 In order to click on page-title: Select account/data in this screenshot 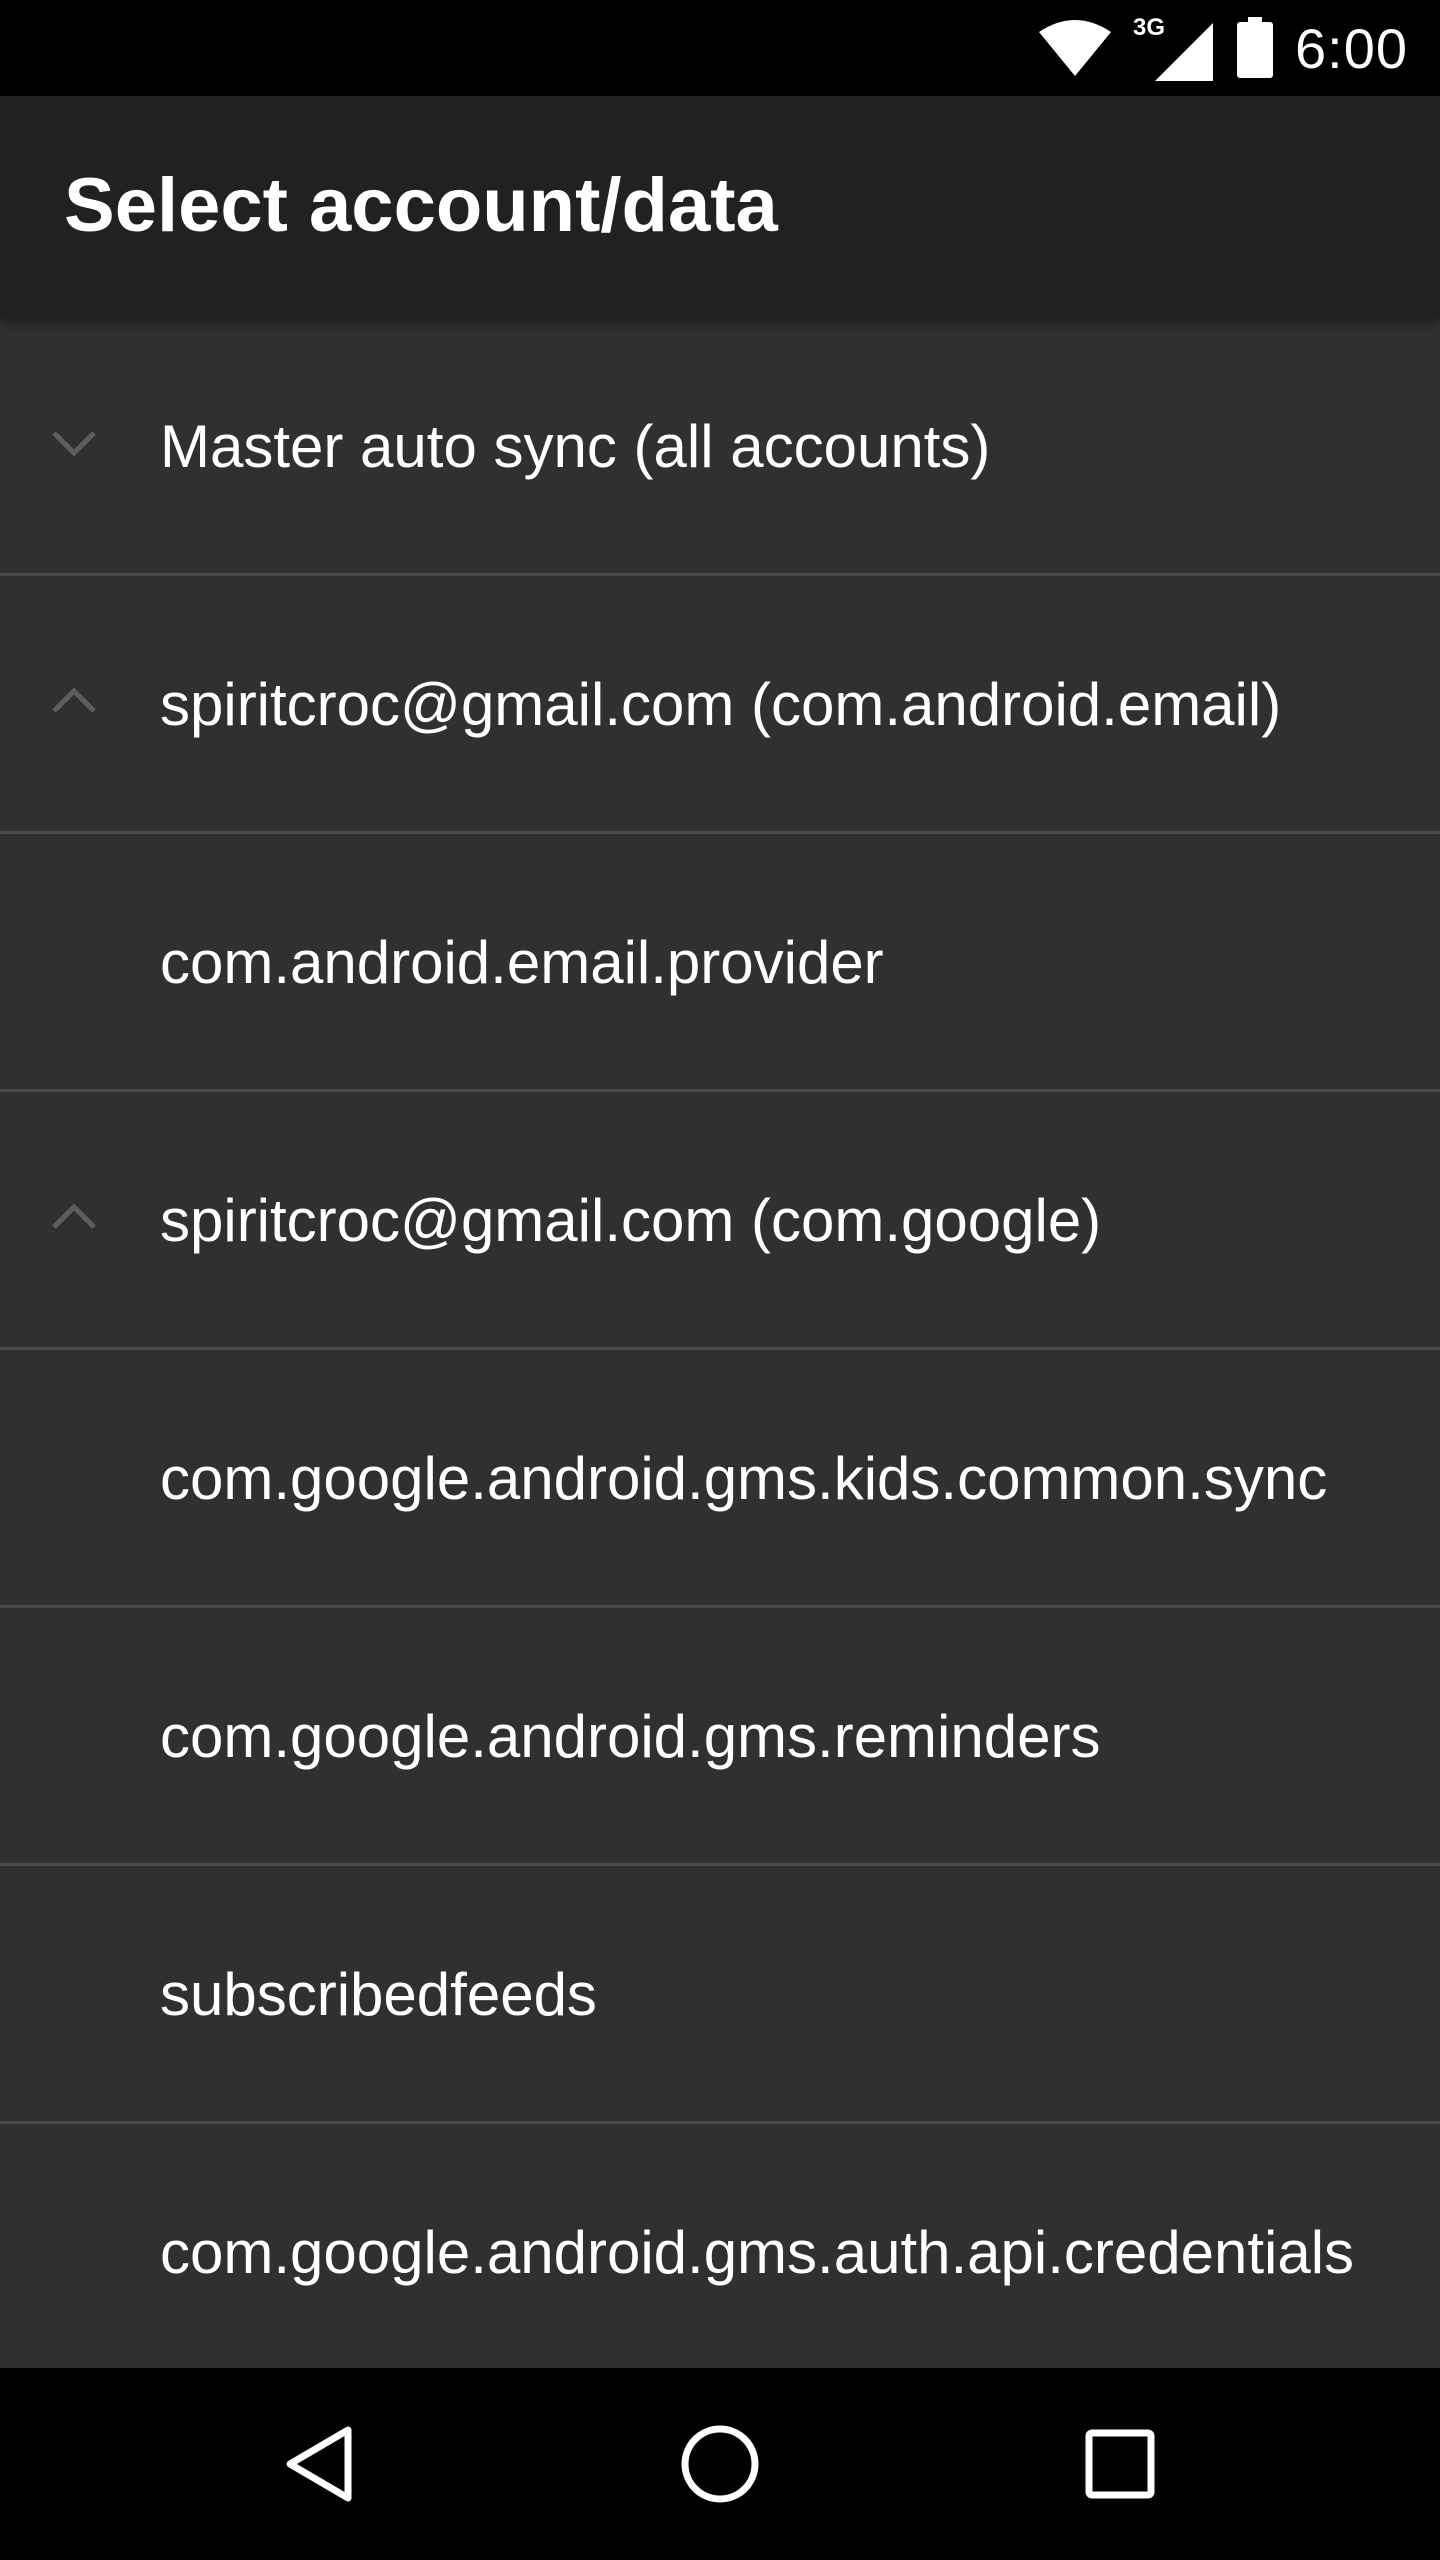, I will do `click(421, 205)`.